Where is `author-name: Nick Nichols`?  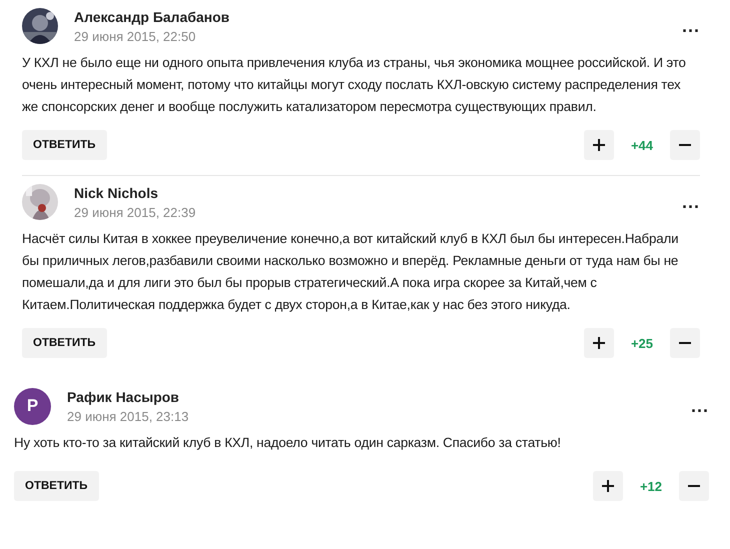 author-name: Nick Nichols is located at coordinates (117, 192).